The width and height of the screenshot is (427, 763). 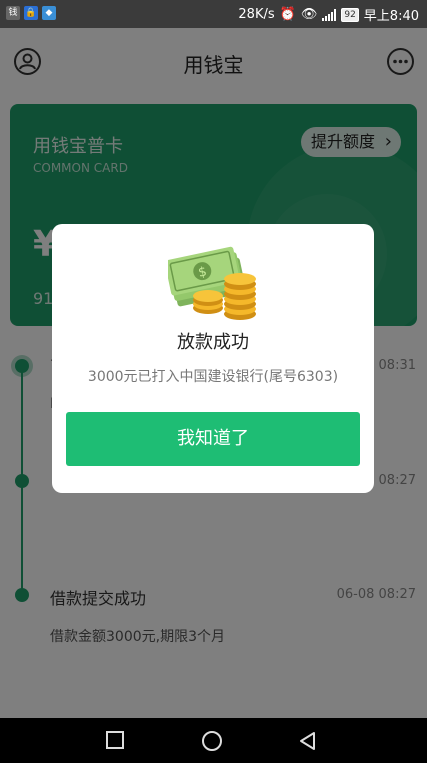 I want to click on status-bar: 钱 🔒 ◆ 28K/s ⏰ 👁 92 早上8:40, so click(x=213, y=14).